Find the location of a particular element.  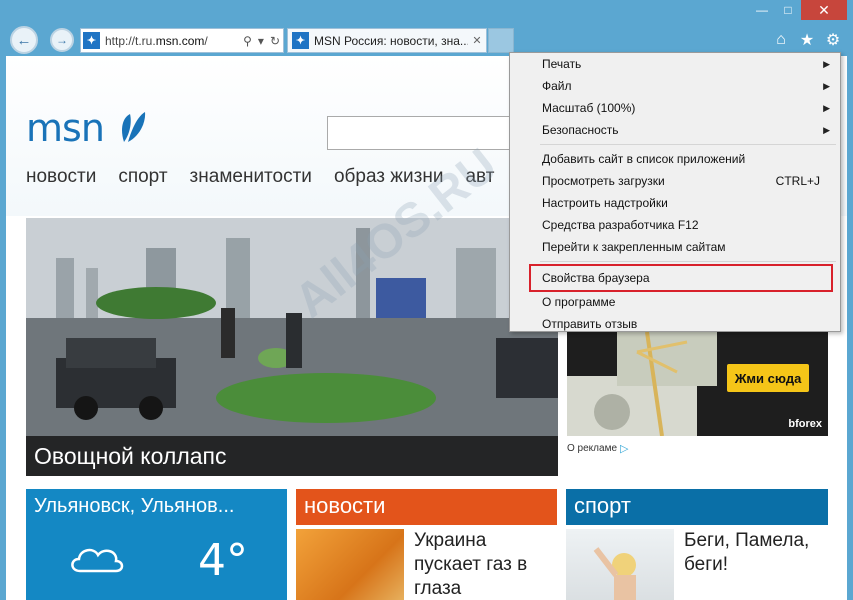

caption-buttons: — □ ✕ is located at coordinates (798, 10).